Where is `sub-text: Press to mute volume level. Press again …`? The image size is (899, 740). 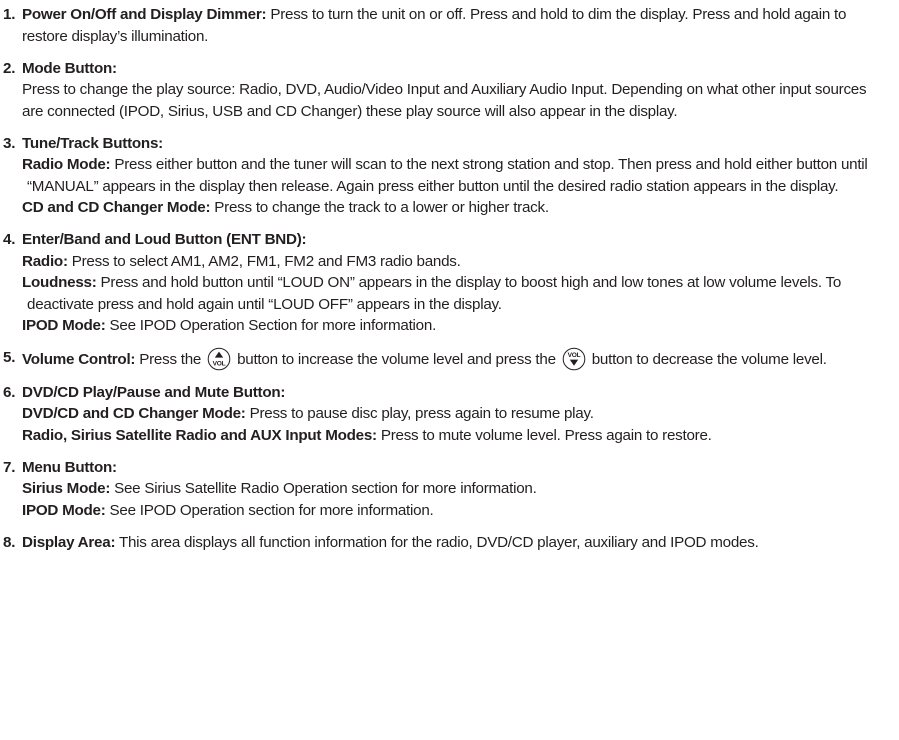
sub-text: Press to mute volume level. Press again … is located at coordinates (544, 435).